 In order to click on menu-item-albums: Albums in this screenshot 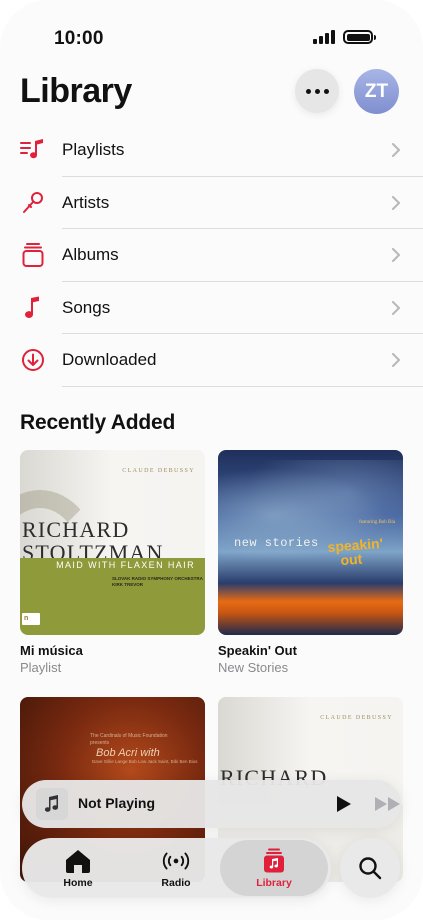, I will do `click(211, 255)`.